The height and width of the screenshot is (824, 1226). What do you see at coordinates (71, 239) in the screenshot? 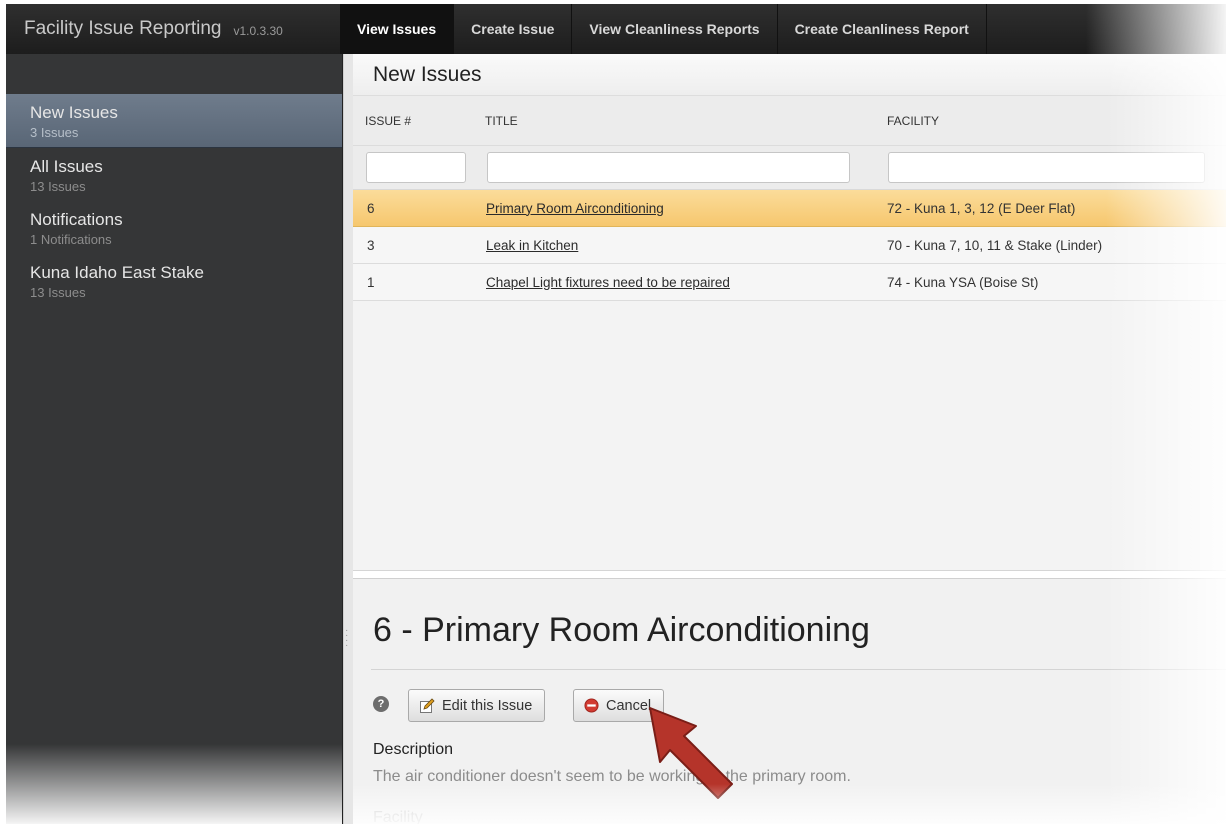
I see `sidebar-item-count: 1 Notifications` at bounding box center [71, 239].